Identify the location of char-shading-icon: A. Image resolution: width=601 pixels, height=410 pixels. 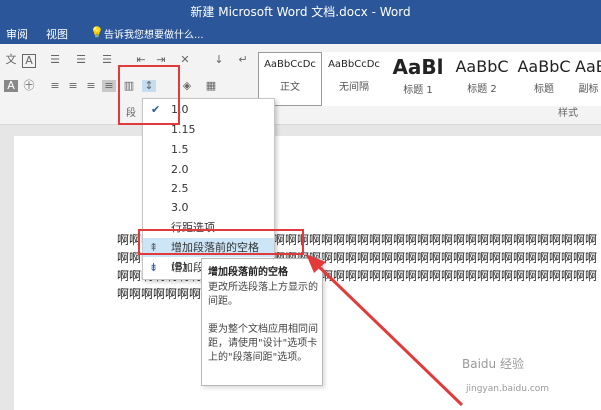
(11, 86).